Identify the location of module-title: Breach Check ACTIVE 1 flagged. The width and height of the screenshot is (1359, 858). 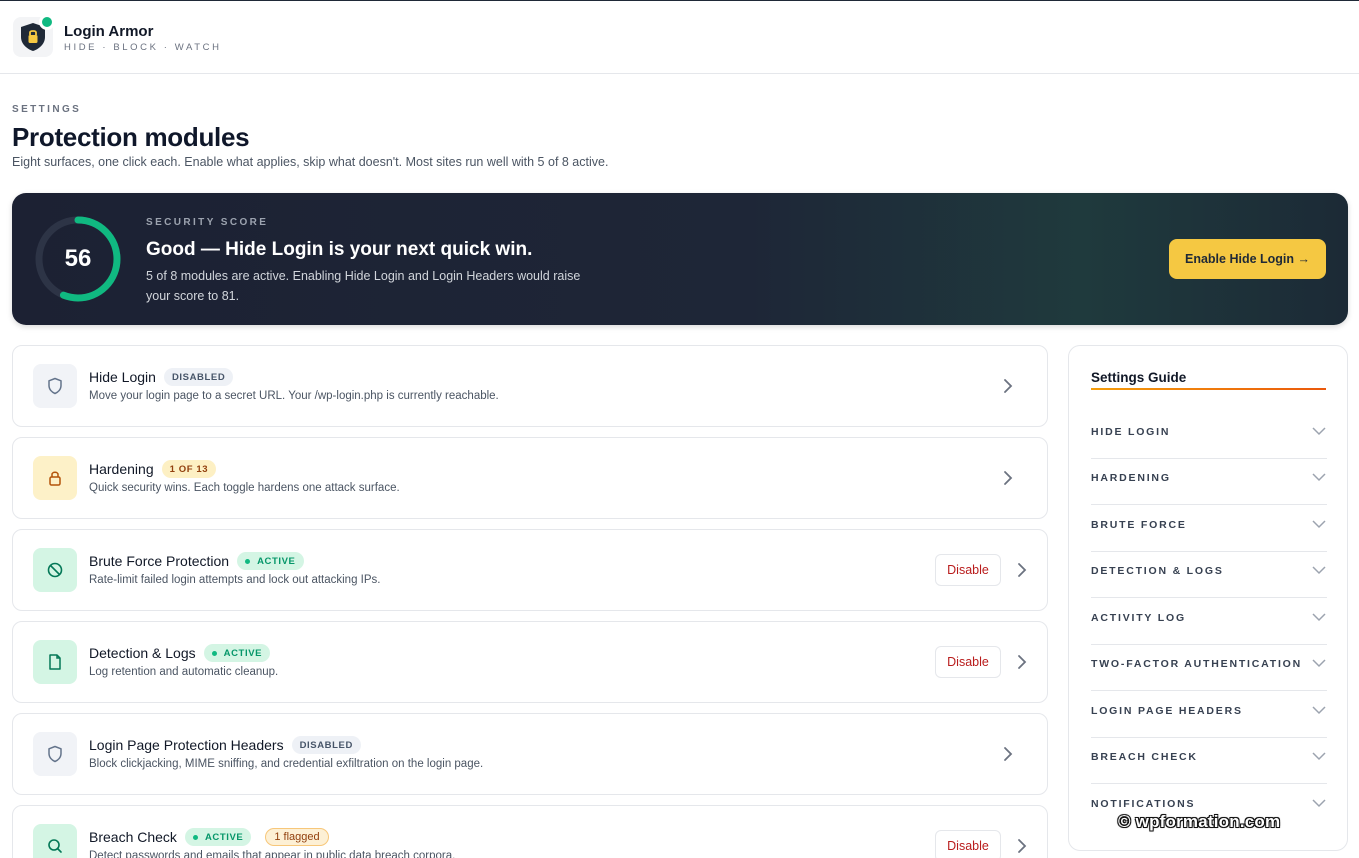
(209, 837).